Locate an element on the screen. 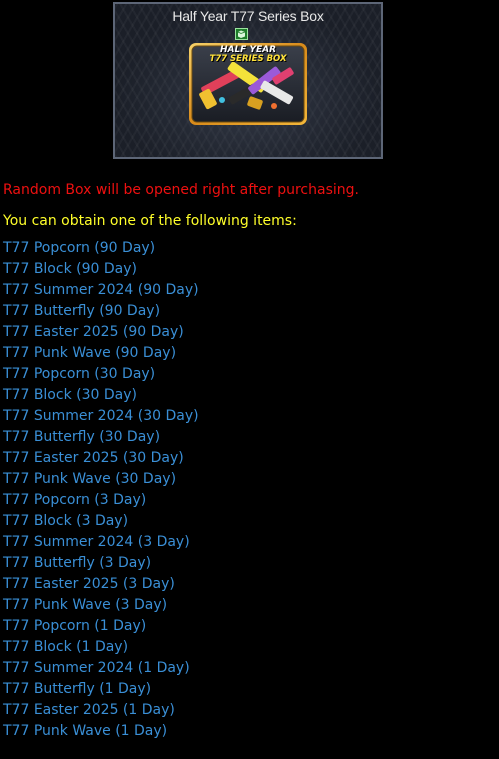  list-item: T77 Butterfly (1 Day) is located at coordinates (101, 690).